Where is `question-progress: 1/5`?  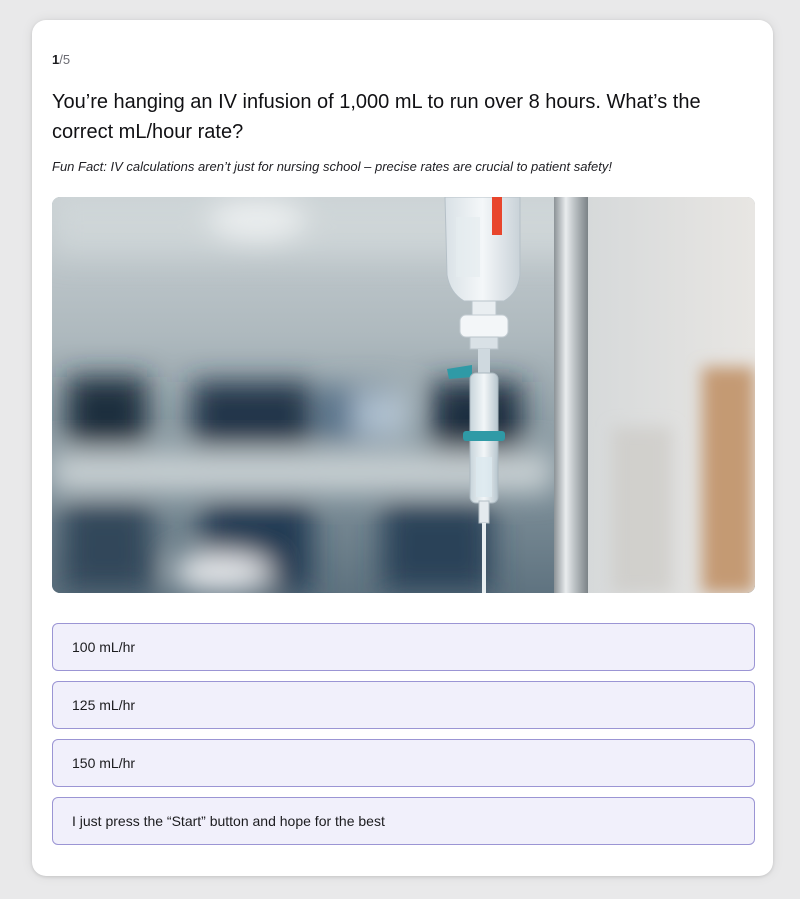
question-progress: 1/5 is located at coordinates (61, 59).